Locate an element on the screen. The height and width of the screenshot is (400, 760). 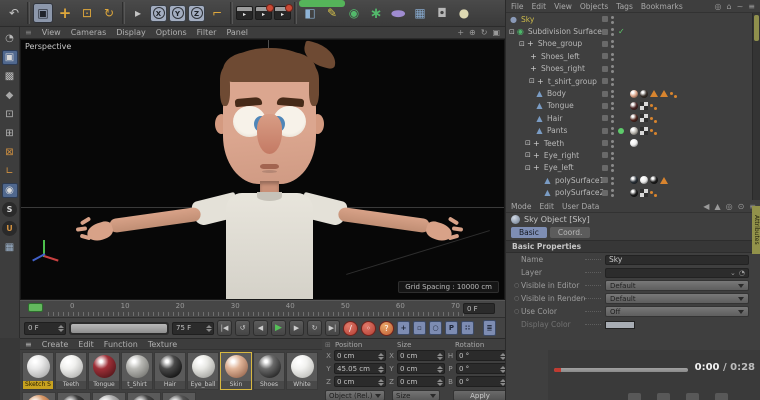
axis-mode-icon: ∟ is located at coordinates (10, 171).